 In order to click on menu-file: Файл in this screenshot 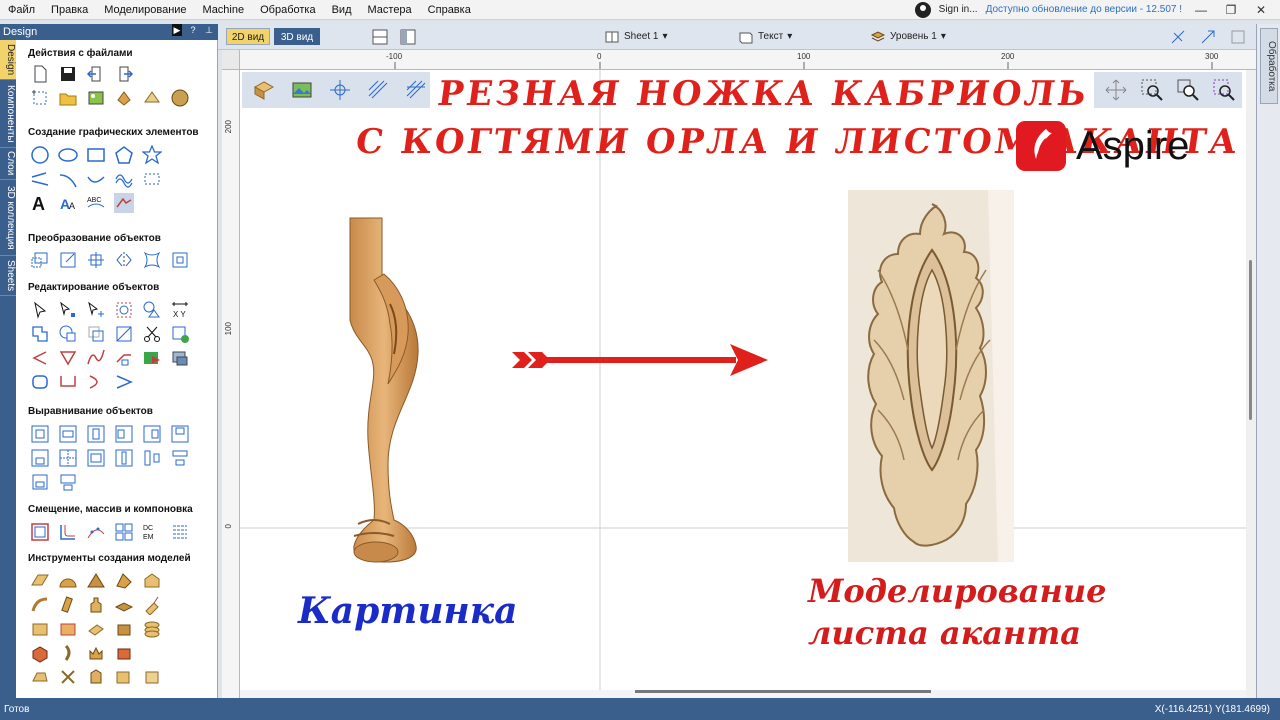, I will do `click(21, 10)`.